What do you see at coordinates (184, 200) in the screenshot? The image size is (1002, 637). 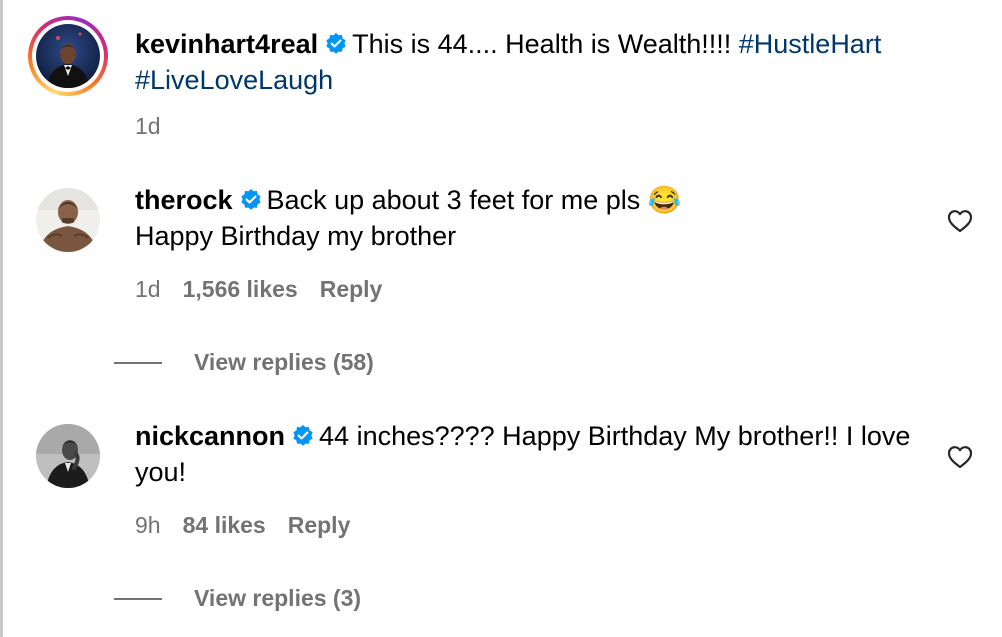 I see `comment-username: therock` at bounding box center [184, 200].